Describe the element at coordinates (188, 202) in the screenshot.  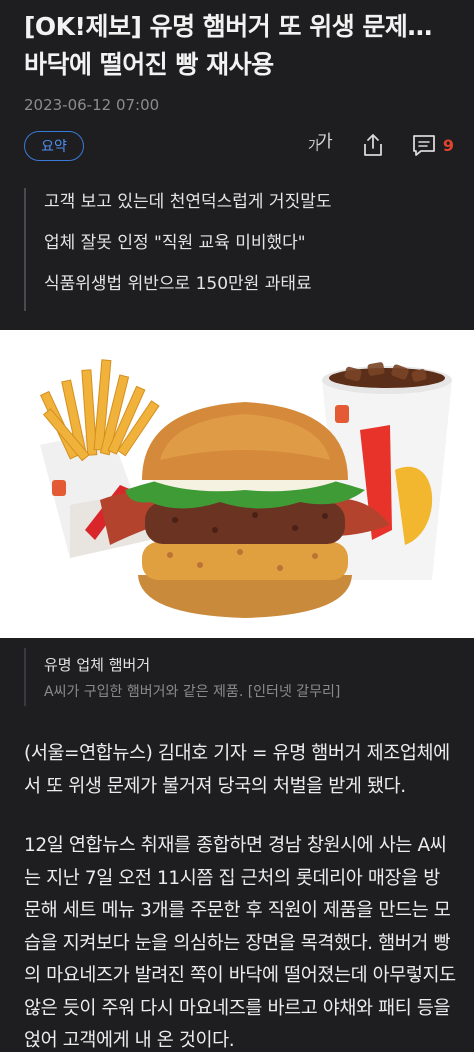
I see `summary-item: 고객 보고 있는데 천연덕스럽게 거짓말도` at that location.